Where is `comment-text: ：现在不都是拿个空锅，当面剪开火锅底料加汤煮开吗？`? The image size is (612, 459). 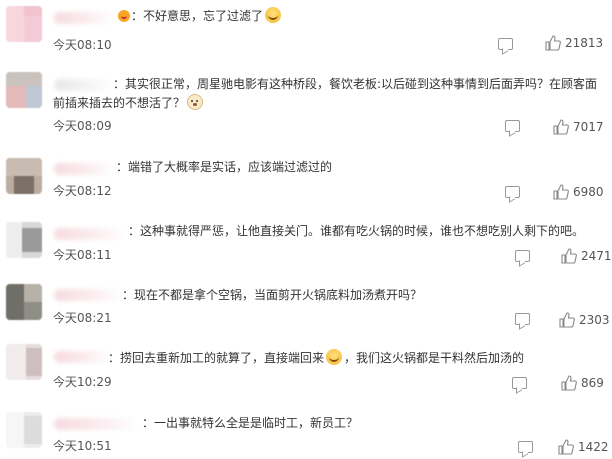 comment-text: ：现在不都是拿个空锅，当面剪开火锅底料加汤煮开吗？ is located at coordinates (272, 295).